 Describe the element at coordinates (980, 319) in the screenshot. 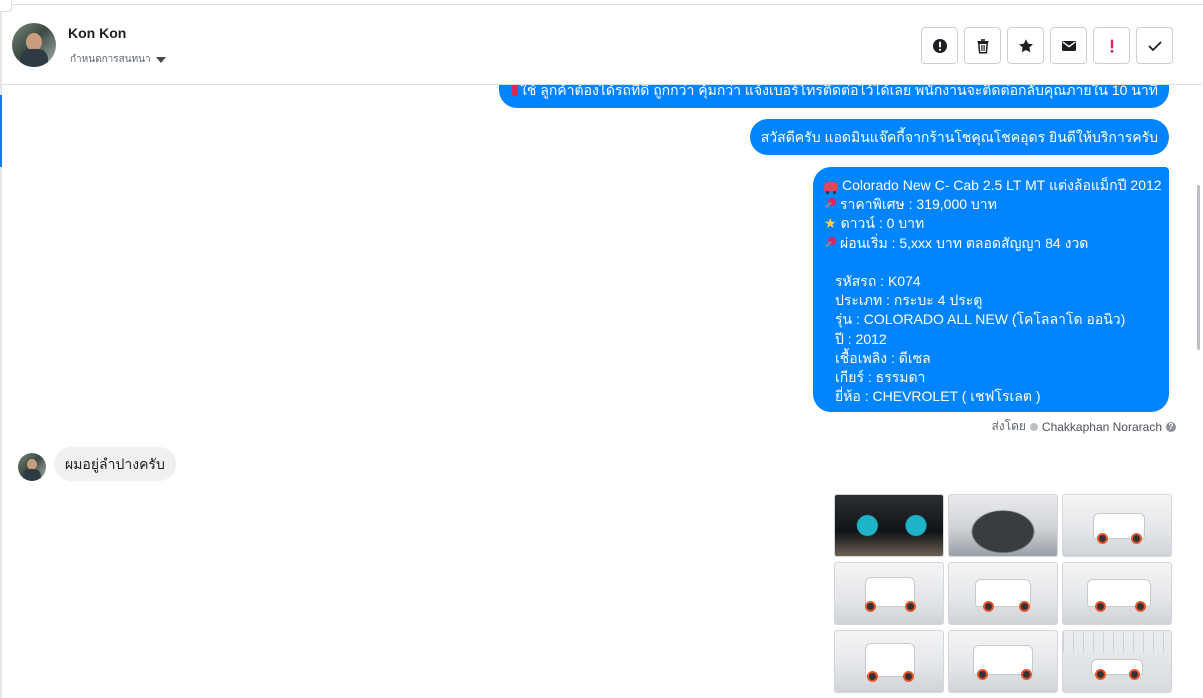

I see `listing-model: รุ่น : COLORADO ALL NEW (โคโลลาโด ออนิว)` at that location.